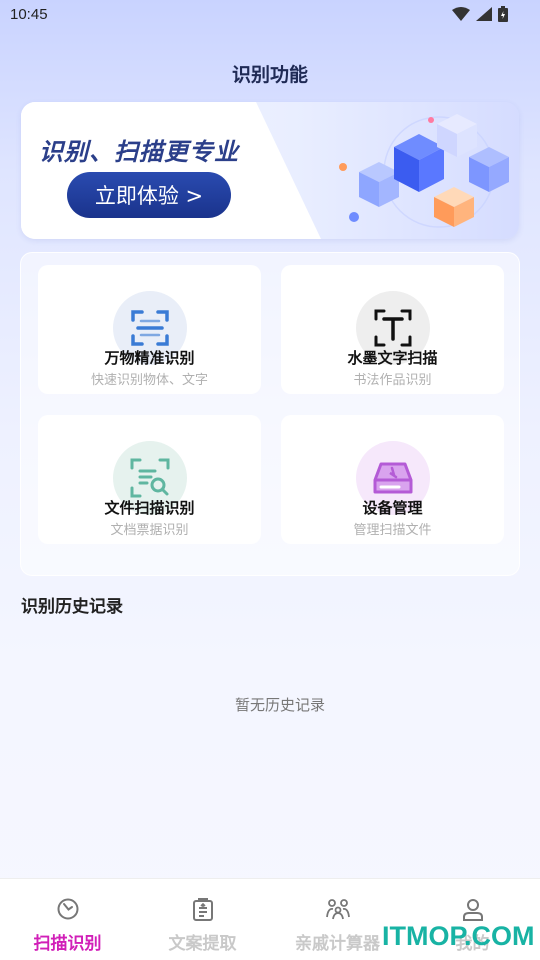 Image resolution: width=540 pixels, height=960 pixels. I want to click on feature-card-calligraphy-scan: 水墨文字扫描 书法作品识别, so click(392, 329).